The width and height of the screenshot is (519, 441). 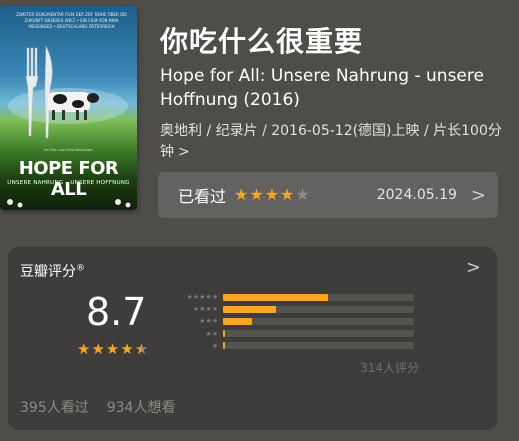 What do you see at coordinates (262, 41) in the screenshot?
I see `movie-title: 你吃什么很重要` at bounding box center [262, 41].